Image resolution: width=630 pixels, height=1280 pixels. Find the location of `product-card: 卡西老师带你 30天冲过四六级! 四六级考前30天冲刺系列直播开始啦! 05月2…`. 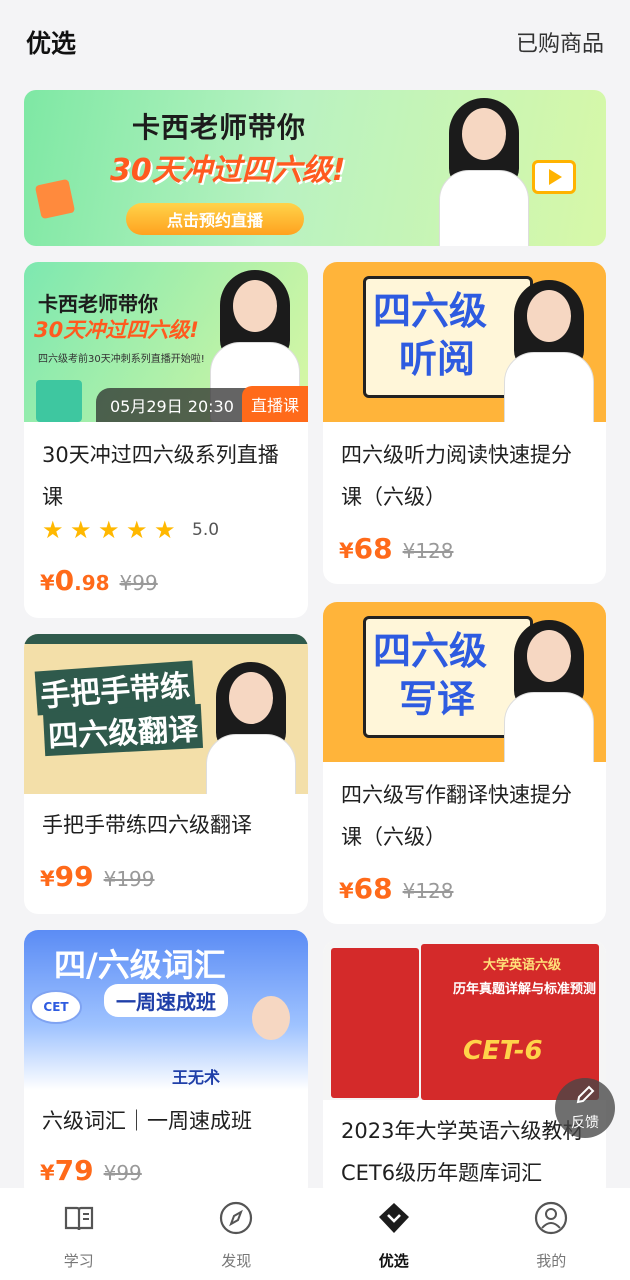

product-card: 卡西老师带你 30天冲过四六级! 四六级考前30天冲刺系列直播开始啦! 05月2… is located at coordinates (166, 440).